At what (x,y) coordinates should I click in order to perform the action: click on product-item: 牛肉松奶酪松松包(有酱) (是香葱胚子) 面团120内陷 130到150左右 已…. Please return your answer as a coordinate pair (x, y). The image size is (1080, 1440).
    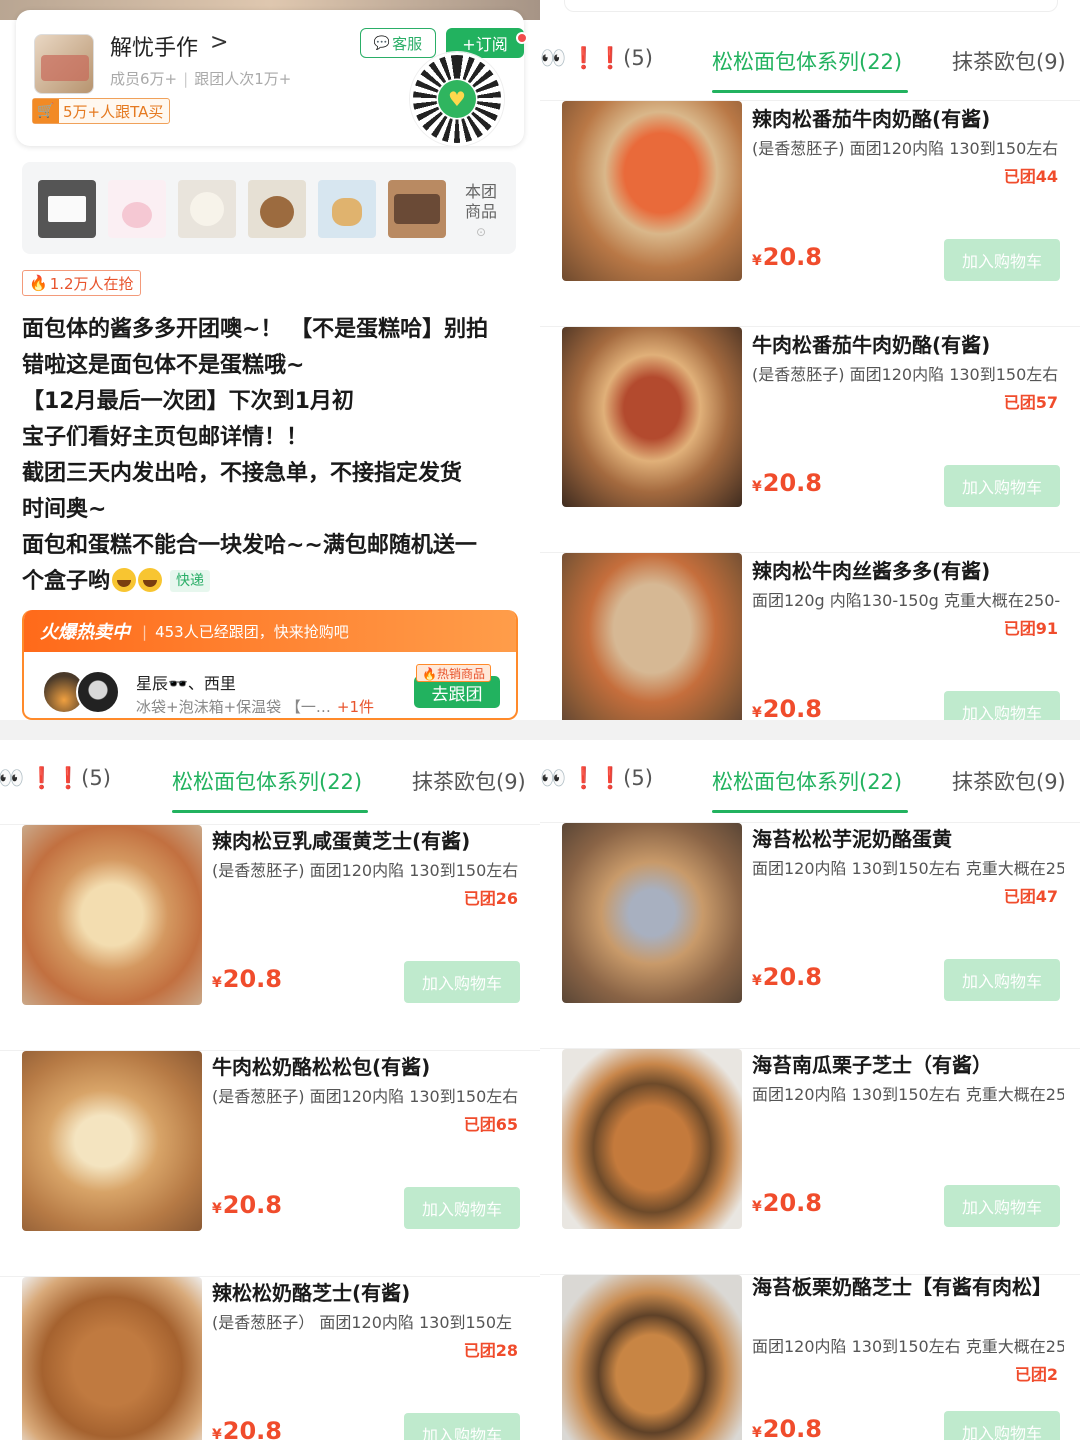
    Looking at the image, I should click on (270, 1163).